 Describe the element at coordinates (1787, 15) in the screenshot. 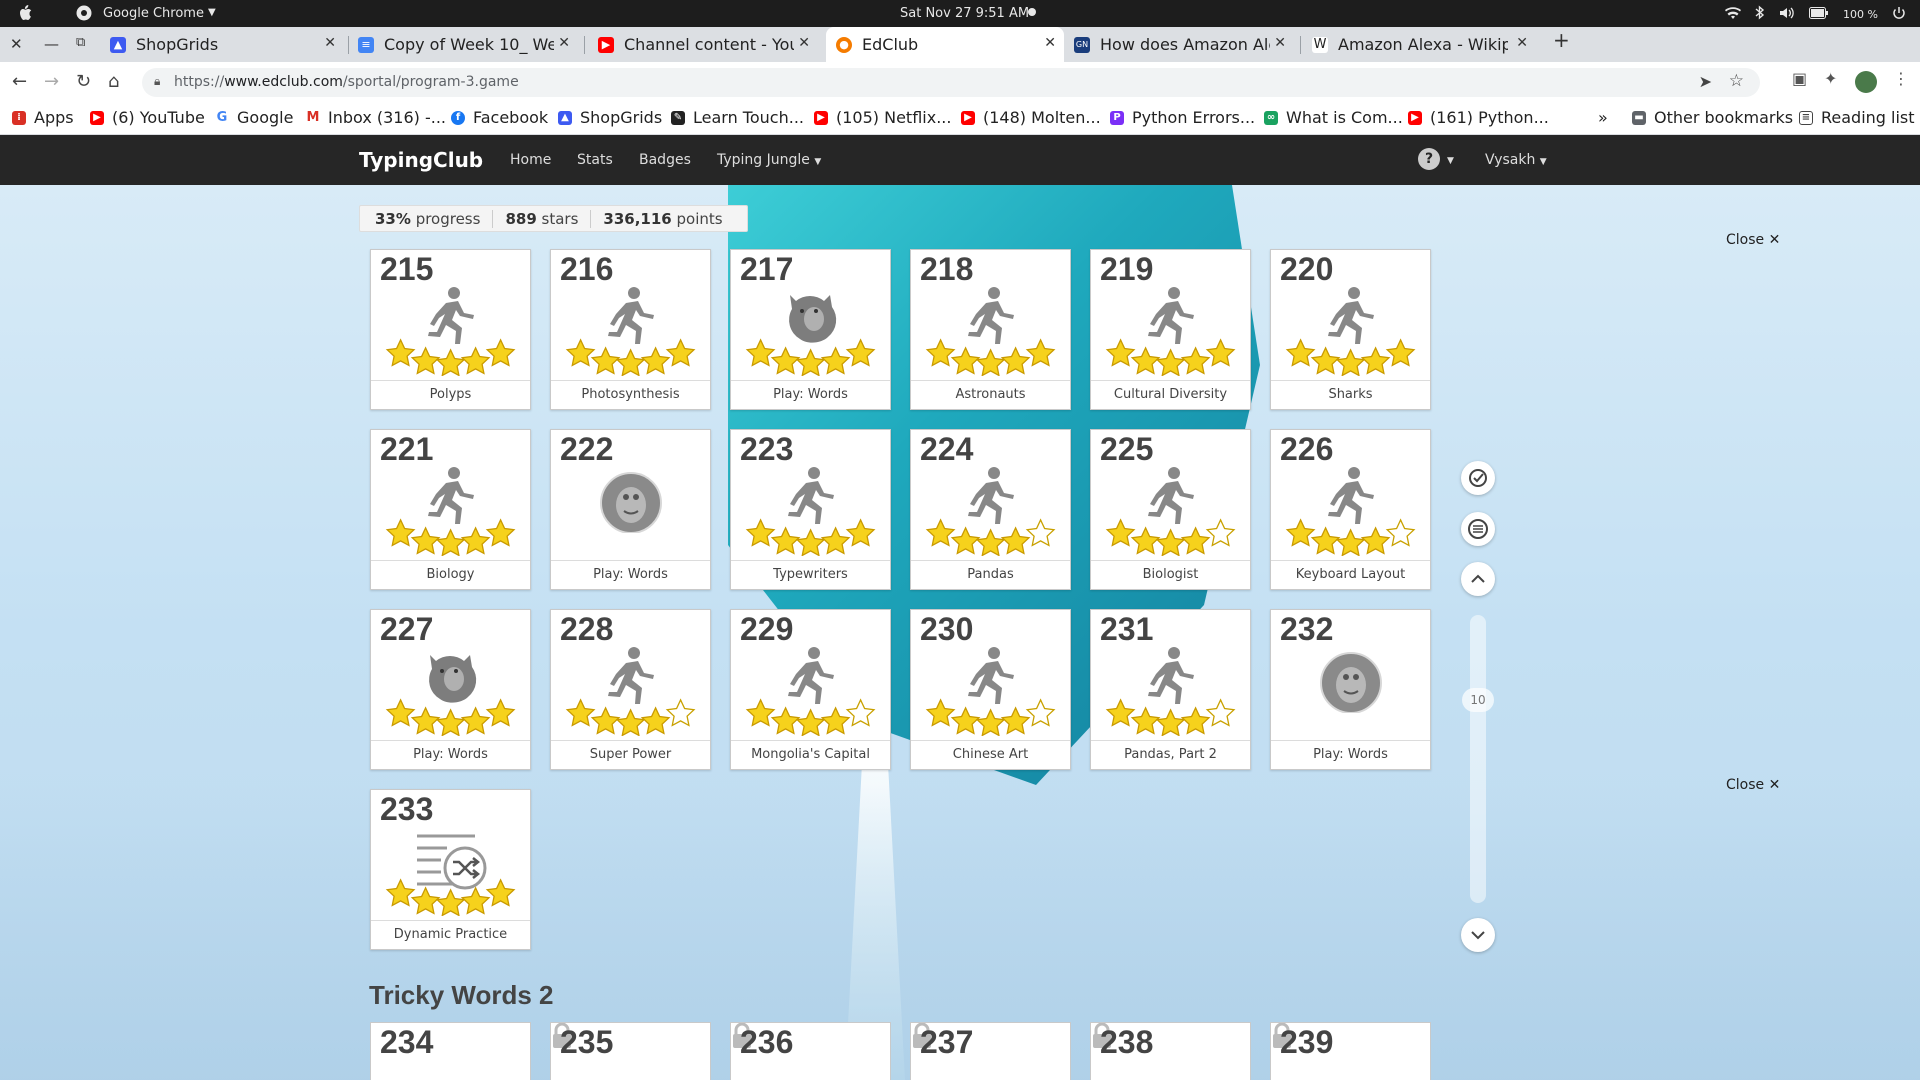

I see `volume-icon` at that location.